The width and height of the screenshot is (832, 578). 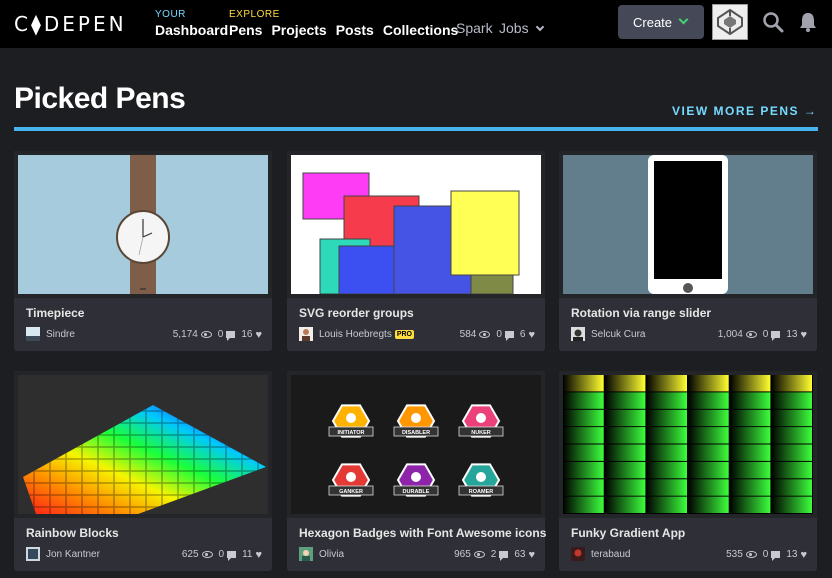 I want to click on chevron-down-icon, so click(x=683, y=19).